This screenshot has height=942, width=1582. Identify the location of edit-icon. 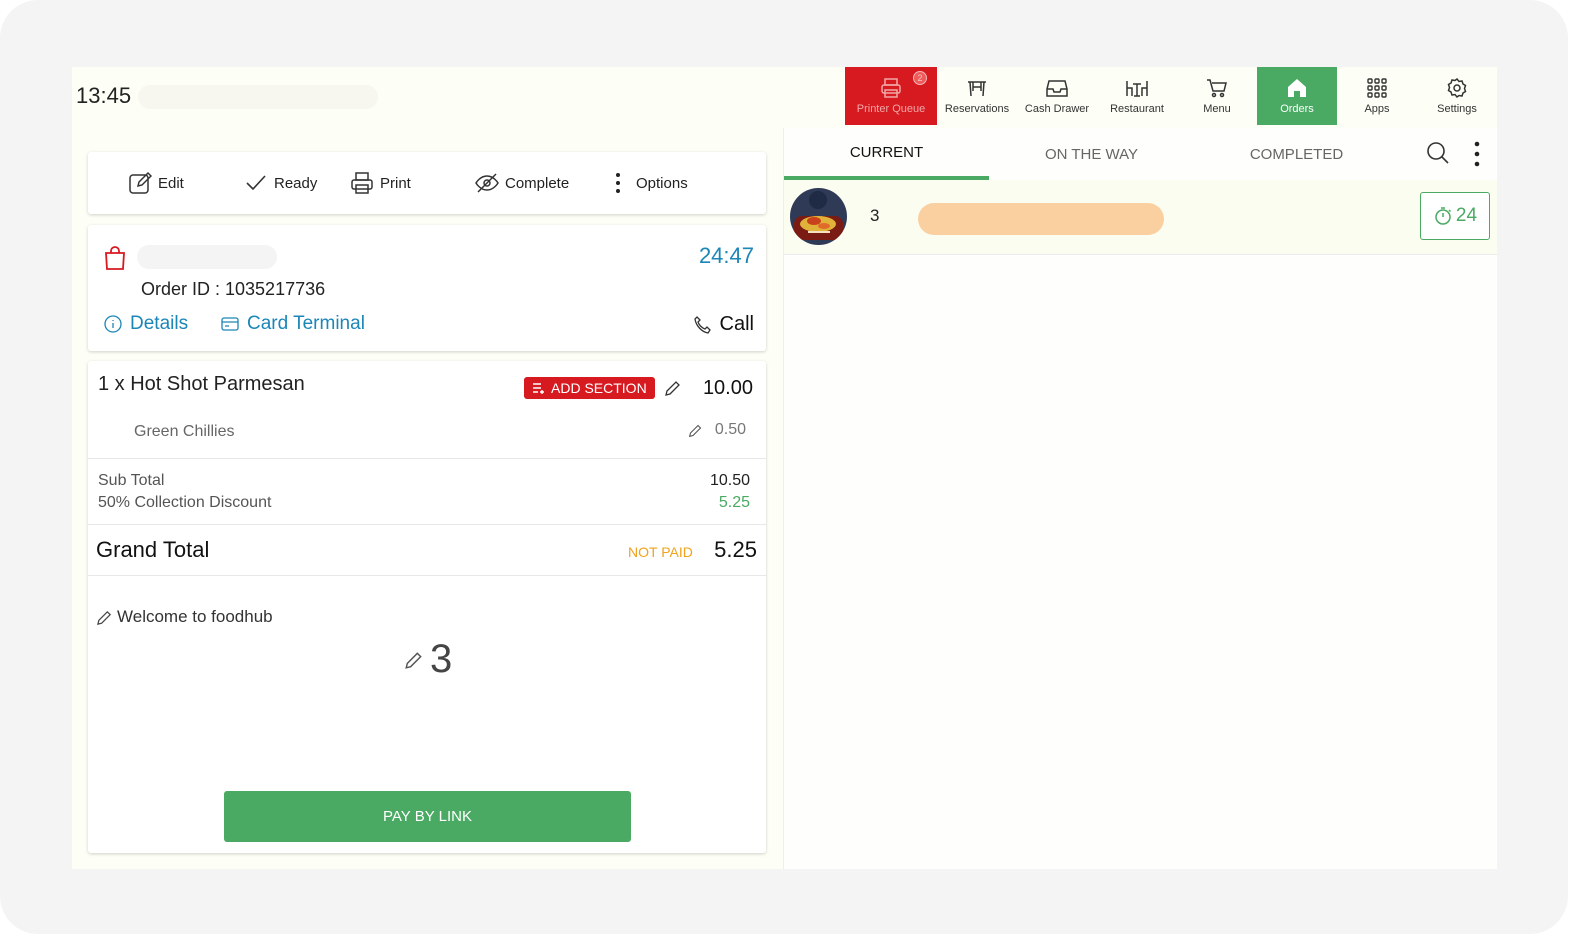
(140, 182).